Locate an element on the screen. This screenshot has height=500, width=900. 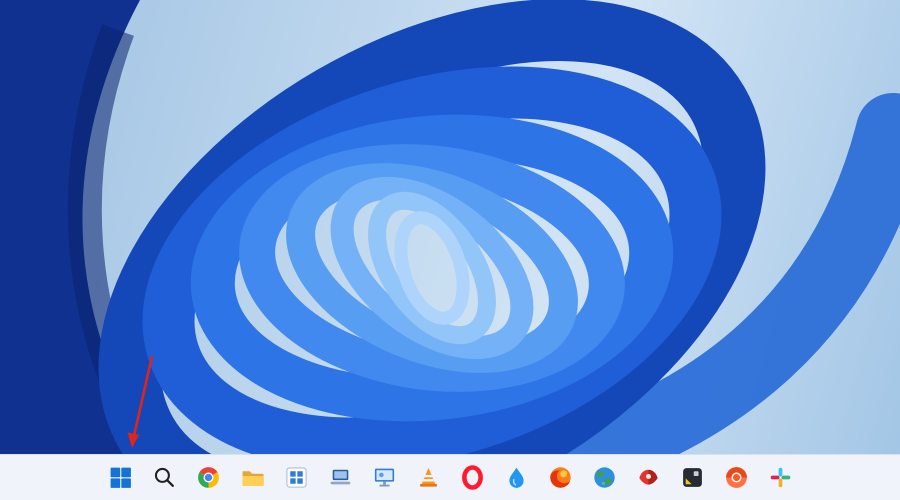
taskbar-icon-group is located at coordinates (450, 478).